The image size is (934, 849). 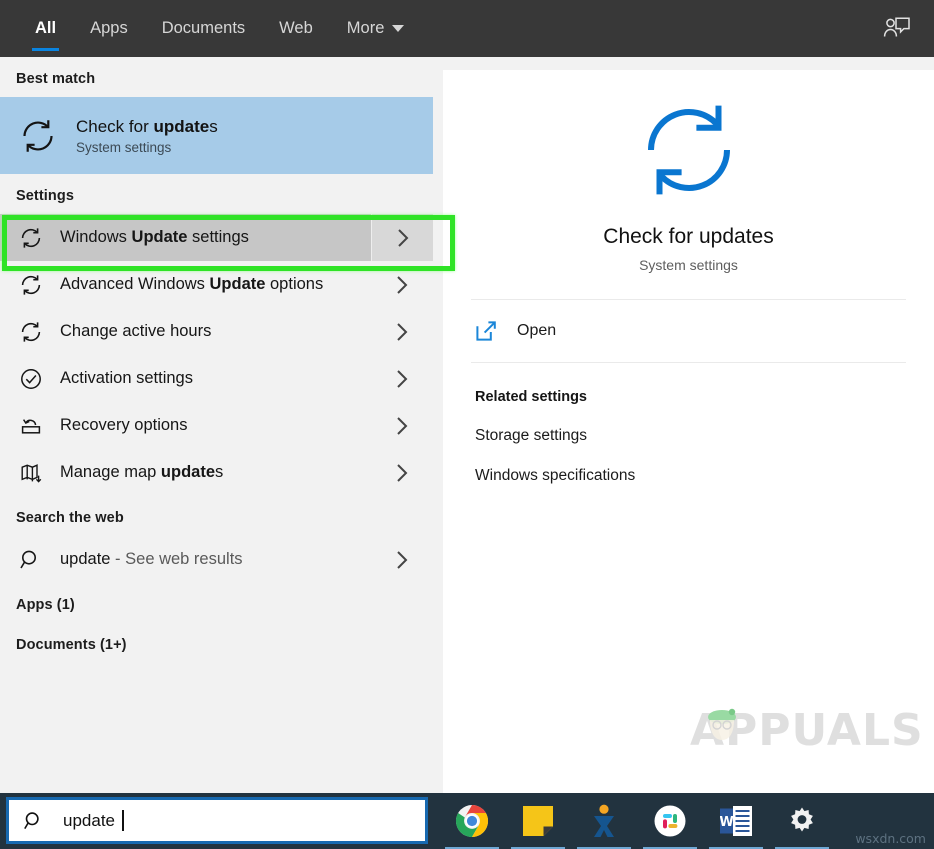 I want to click on settings-item-label: Activation settings, so click(x=126, y=378).